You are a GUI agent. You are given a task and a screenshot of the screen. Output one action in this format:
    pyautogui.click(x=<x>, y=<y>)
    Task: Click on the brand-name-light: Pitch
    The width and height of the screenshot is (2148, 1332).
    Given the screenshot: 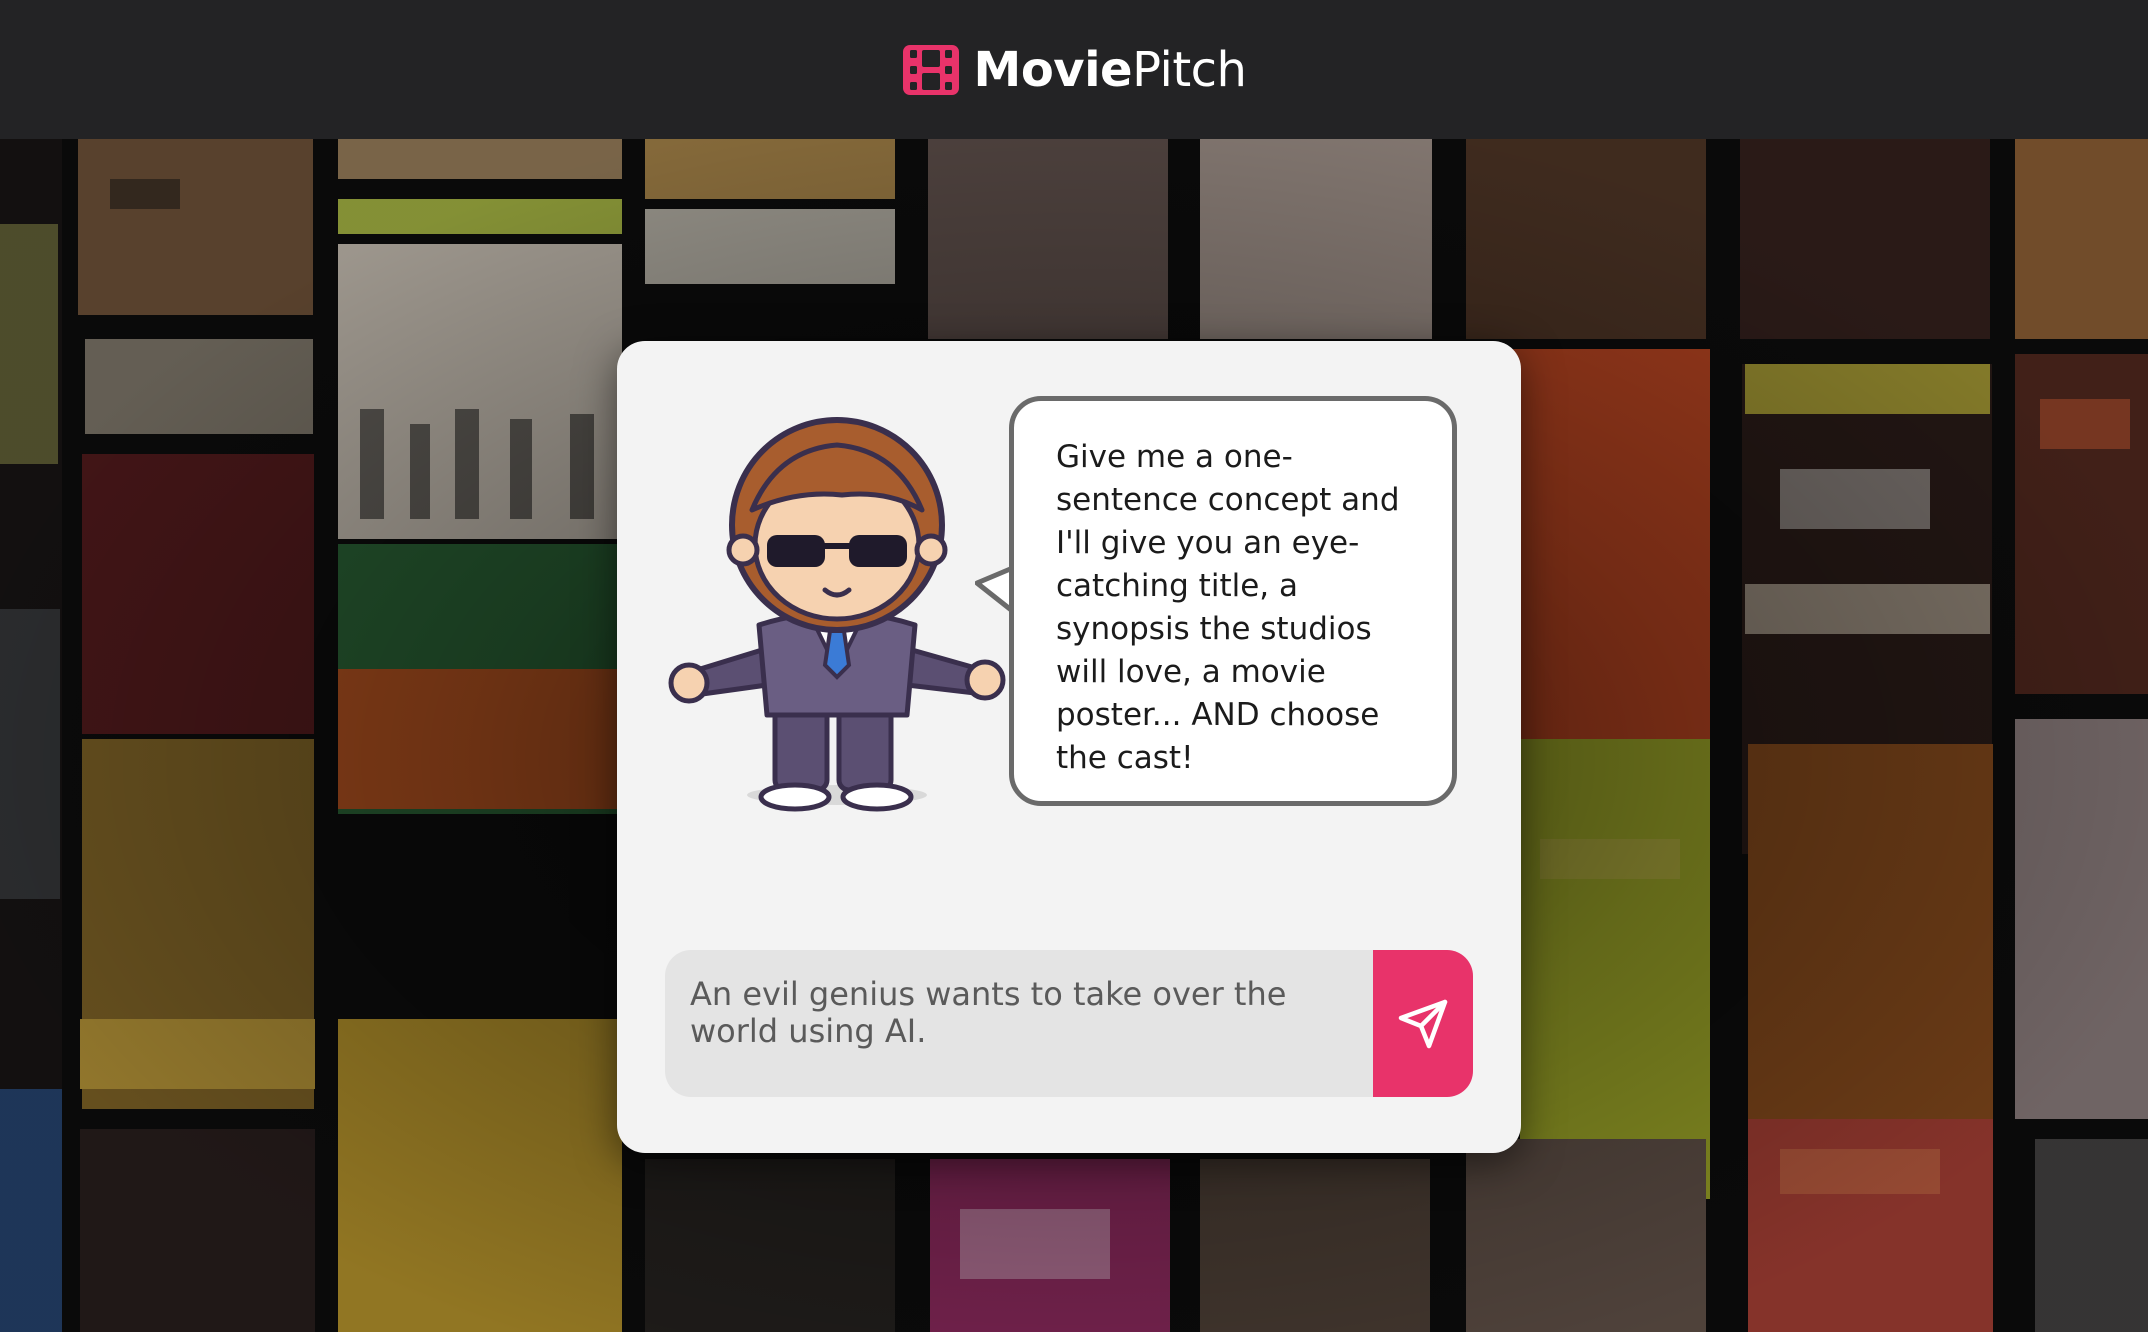 What is the action you would take?
    pyautogui.click(x=1189, y=69)
    